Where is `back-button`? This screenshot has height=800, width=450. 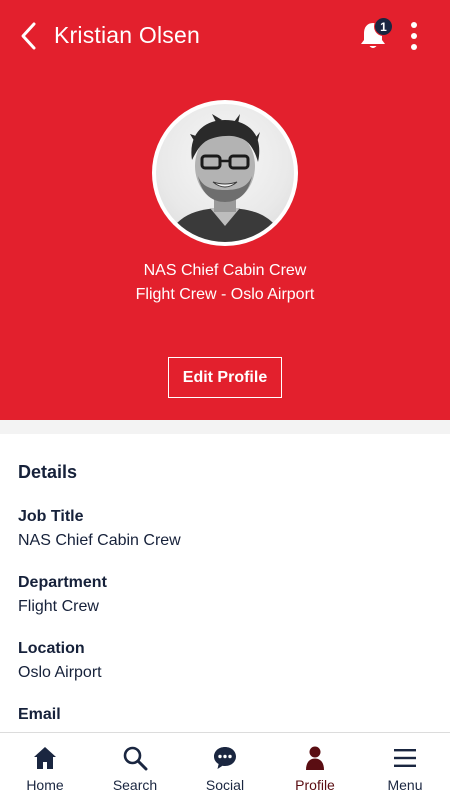
back-button is located at coordinates (28, 36).